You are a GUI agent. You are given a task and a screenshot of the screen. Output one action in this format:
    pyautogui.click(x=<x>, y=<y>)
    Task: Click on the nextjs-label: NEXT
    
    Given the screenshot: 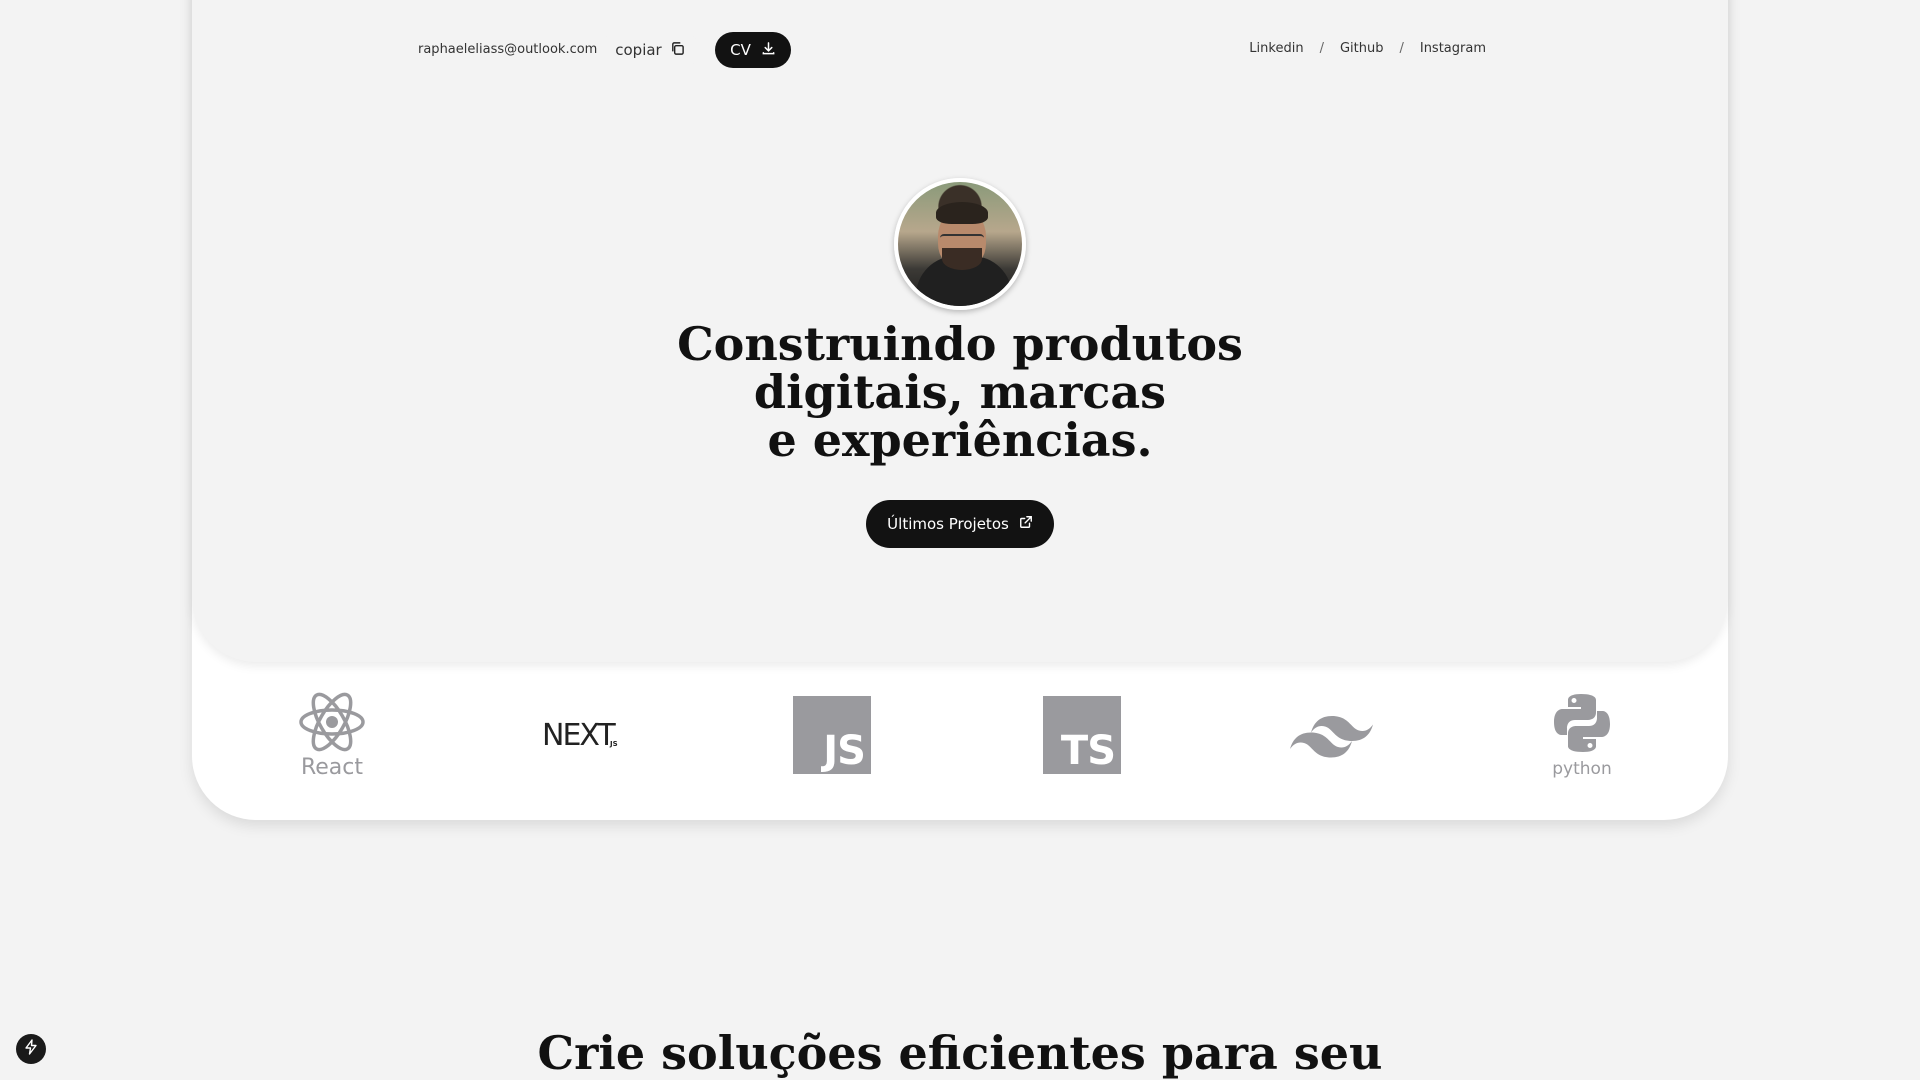 What is the action you would take?
    pyautogui.click(x=579, y=735)
    